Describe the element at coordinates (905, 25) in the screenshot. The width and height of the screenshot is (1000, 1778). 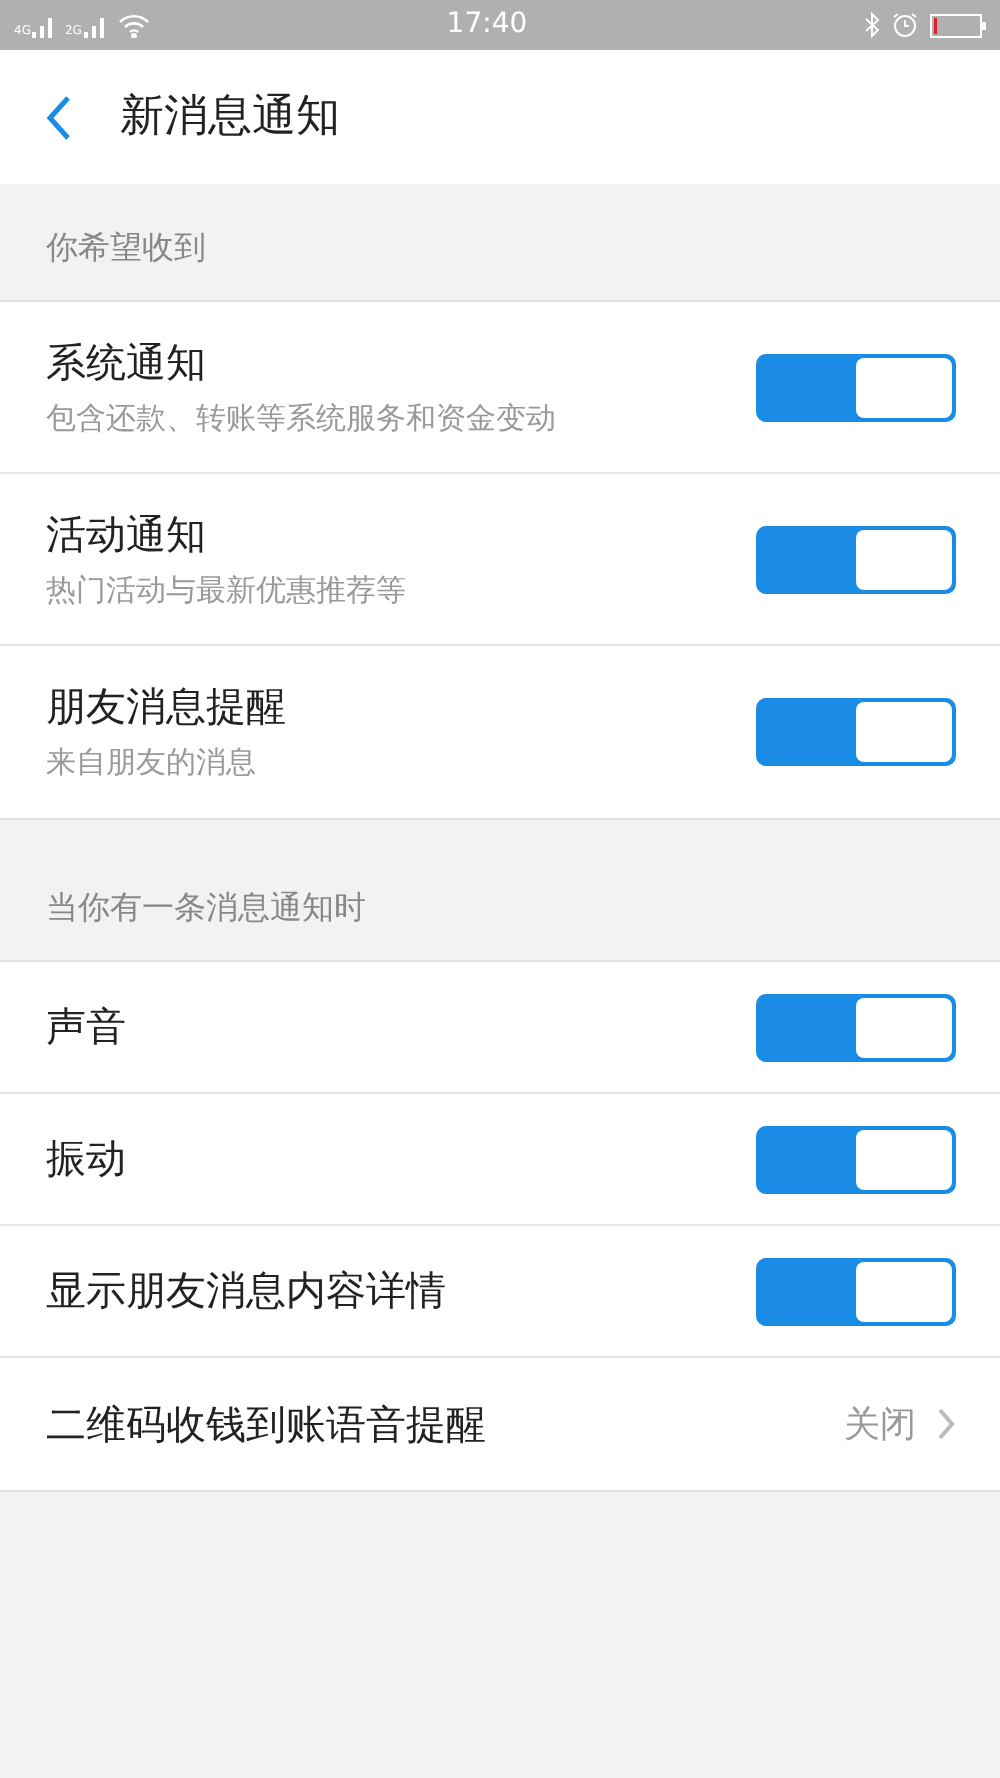
I see `alarm-icon` at that location.